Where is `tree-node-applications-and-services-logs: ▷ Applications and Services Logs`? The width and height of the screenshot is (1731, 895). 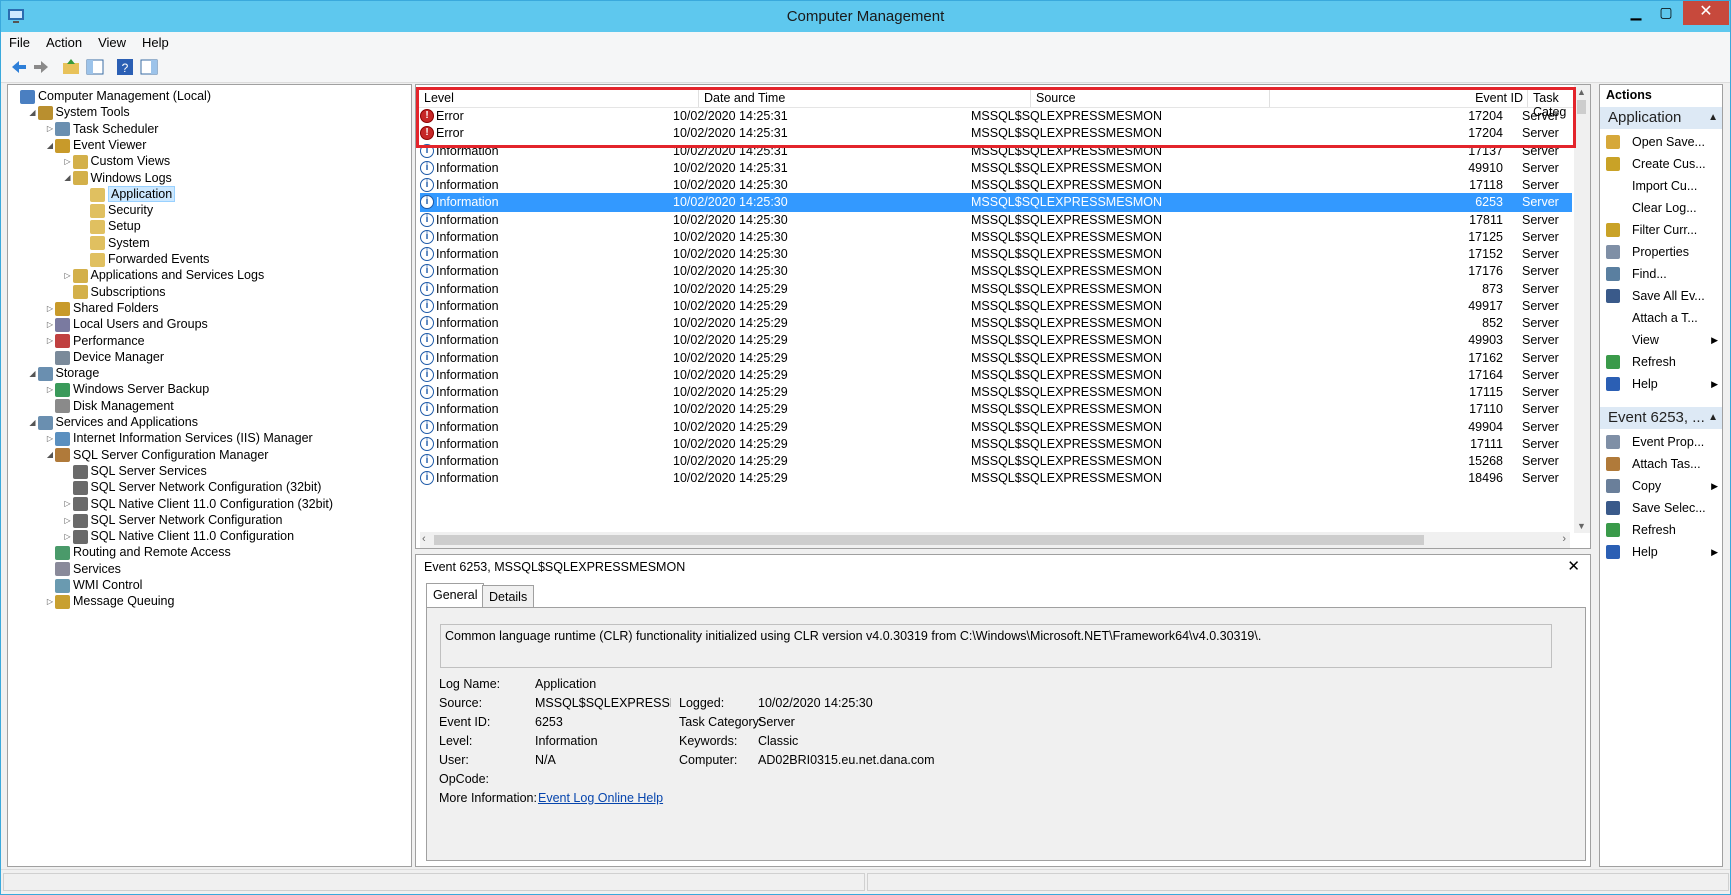 tree-node-applications-and-services-logs: ▷ Applications and Services Logs is located at coordinates (163, 275).